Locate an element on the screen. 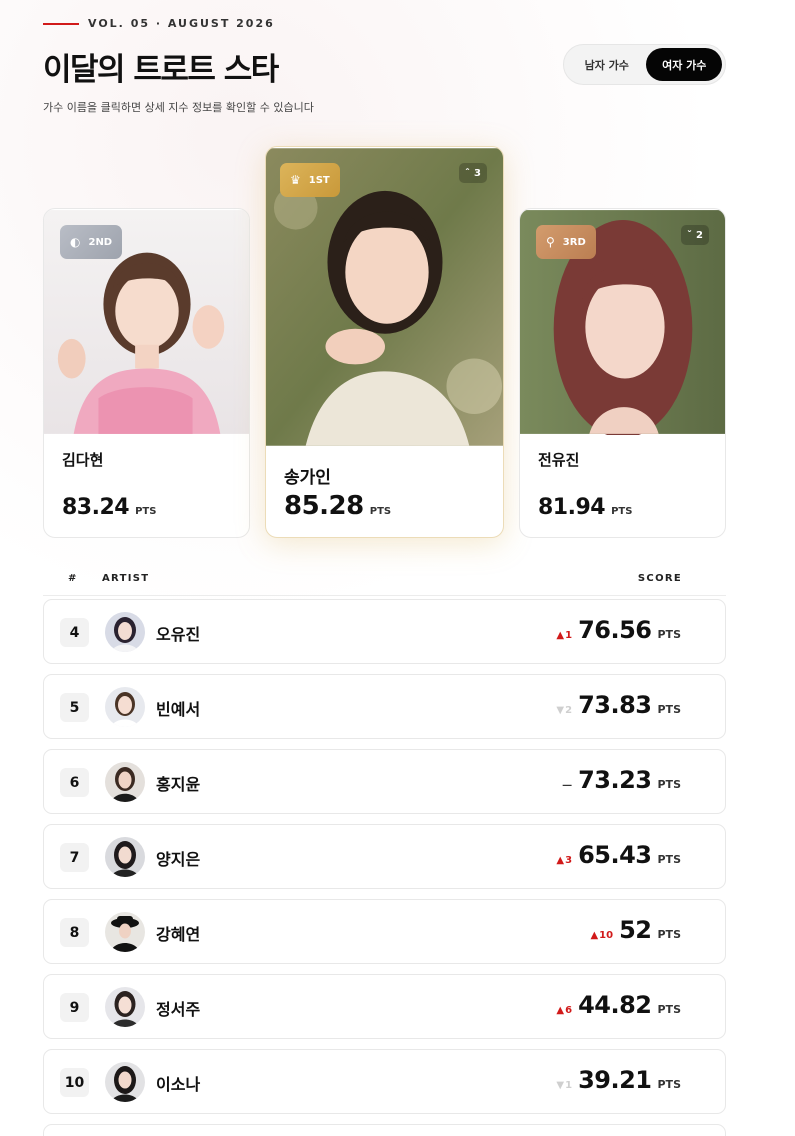  chevron-down-icon: ˇ is located at coordinates (690, 235).